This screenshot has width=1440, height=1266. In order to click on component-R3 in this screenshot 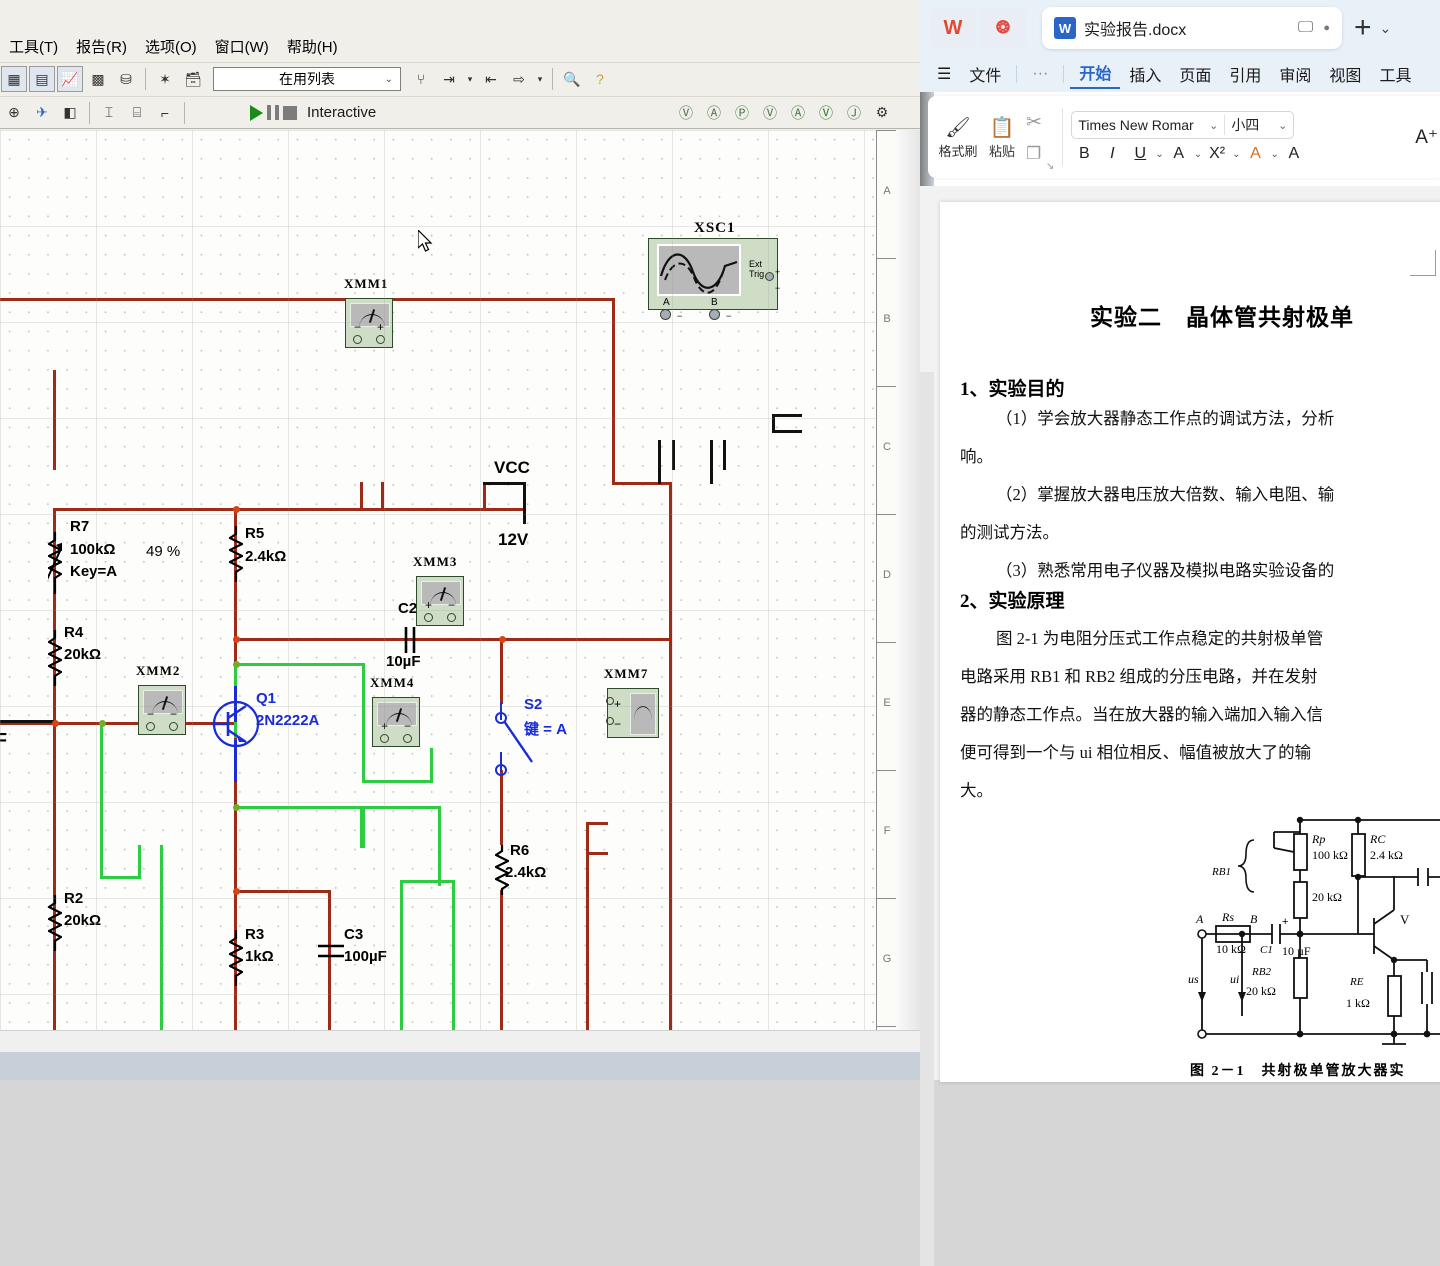, I will do `click(236, 958)`.